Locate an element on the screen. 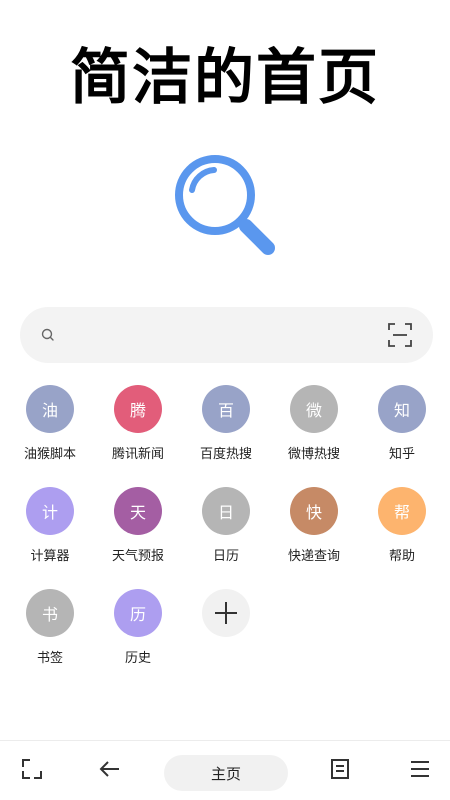 The height and width of the screenshot is (800, 450). tabs-button is located at coordinates (32, 771).